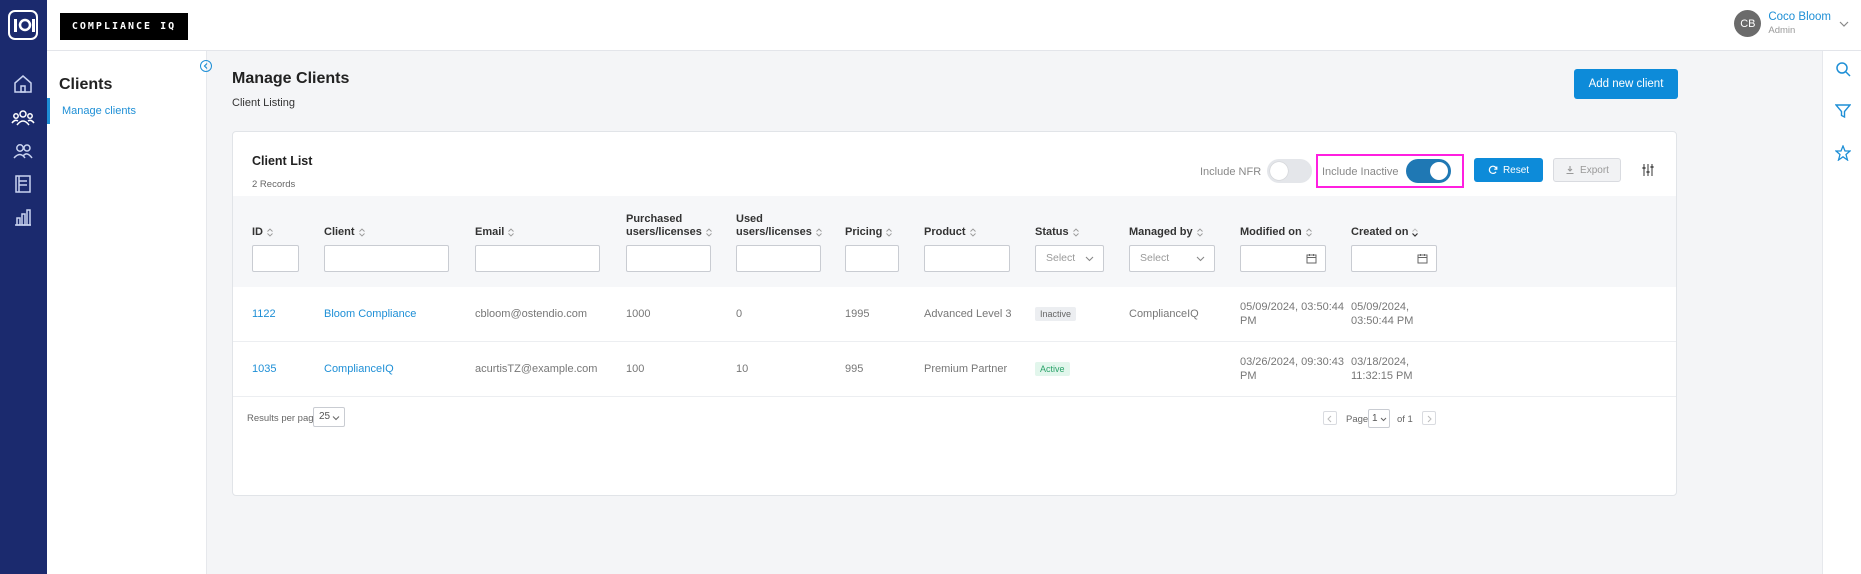  I want to click on used-filter-input, so click(778, 258).